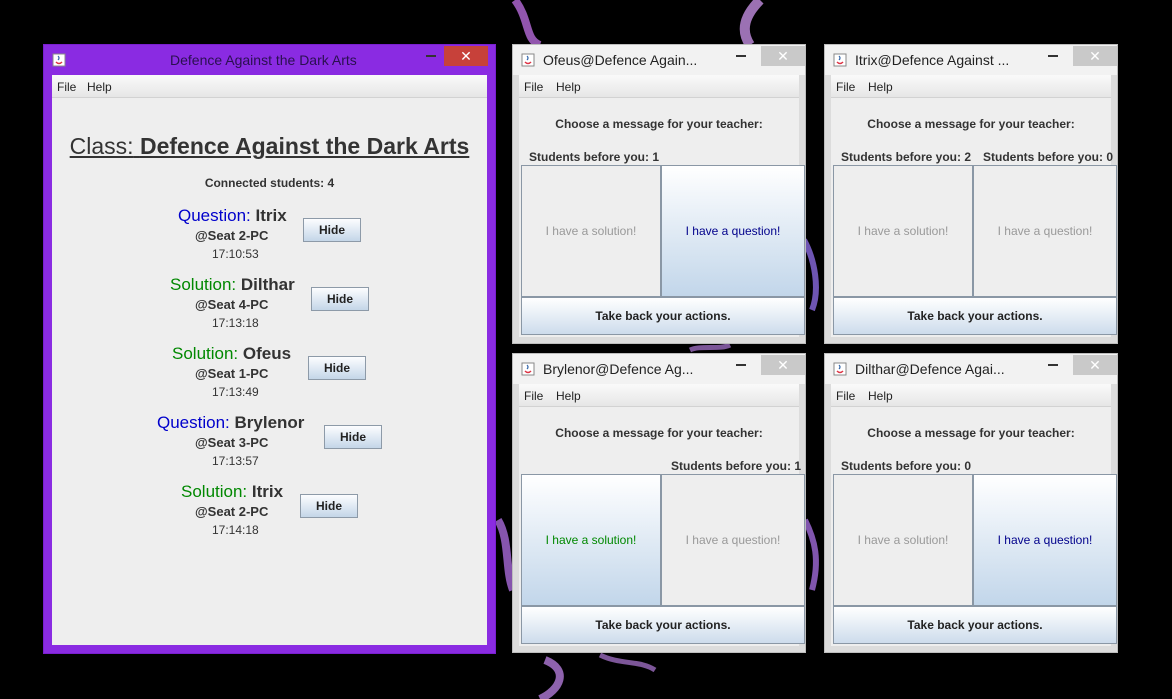 The height and width of the screenshot is (699, 1172). Describe the element at coordinates (906, 466) in the screenshot. I see `students-before-label: Students before you: 0` at that location.